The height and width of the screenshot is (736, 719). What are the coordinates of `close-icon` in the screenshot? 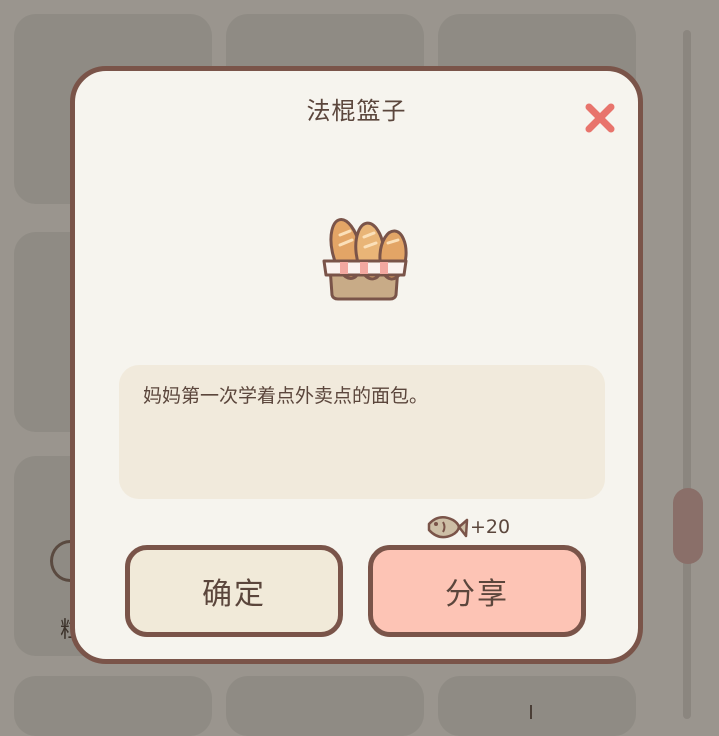 It's located at (600, 118).